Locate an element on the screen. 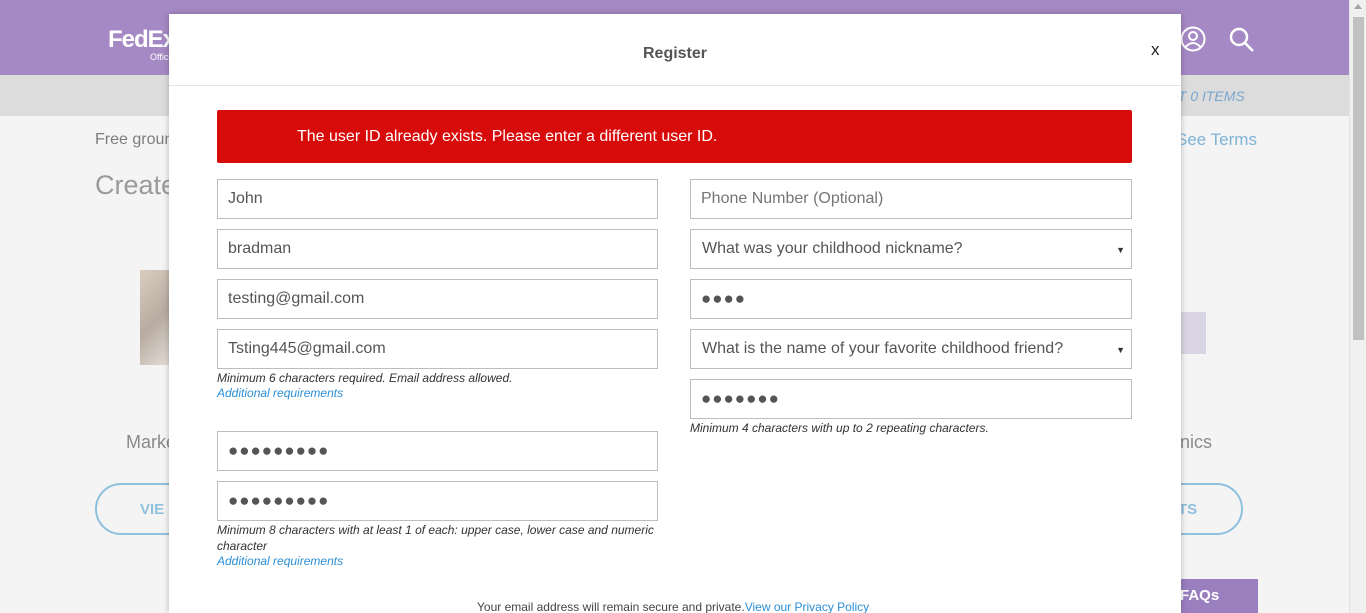 The image size is (1366, 613). modal-title: Register is located at coordinates (675, 53).